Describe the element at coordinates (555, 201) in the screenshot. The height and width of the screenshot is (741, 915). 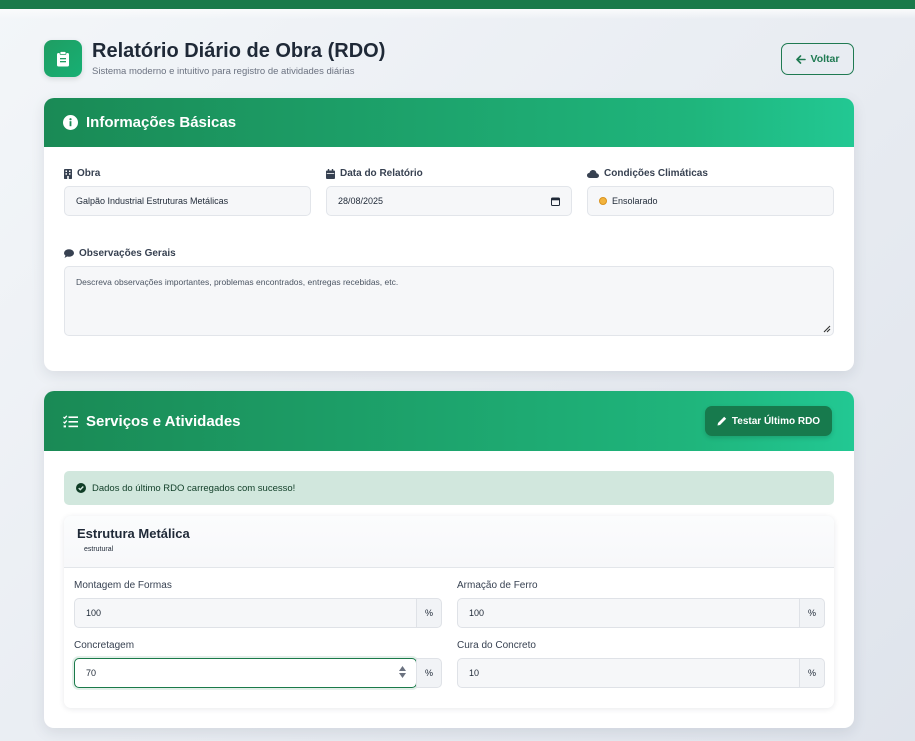
I see `calendar-picker-icon` at that location.